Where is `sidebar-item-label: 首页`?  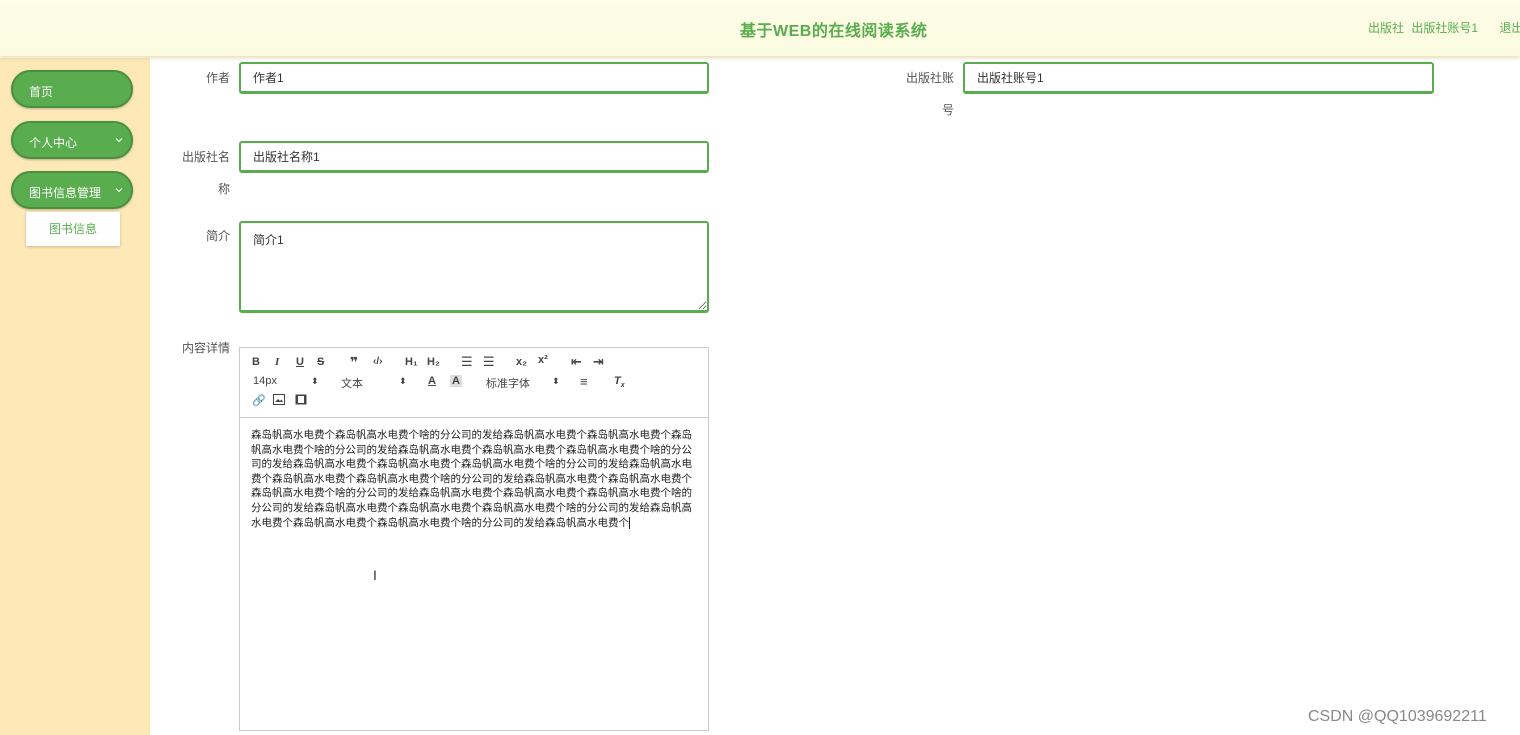 sidebar-item-label: 首页 is located at coordinates (41, 92).